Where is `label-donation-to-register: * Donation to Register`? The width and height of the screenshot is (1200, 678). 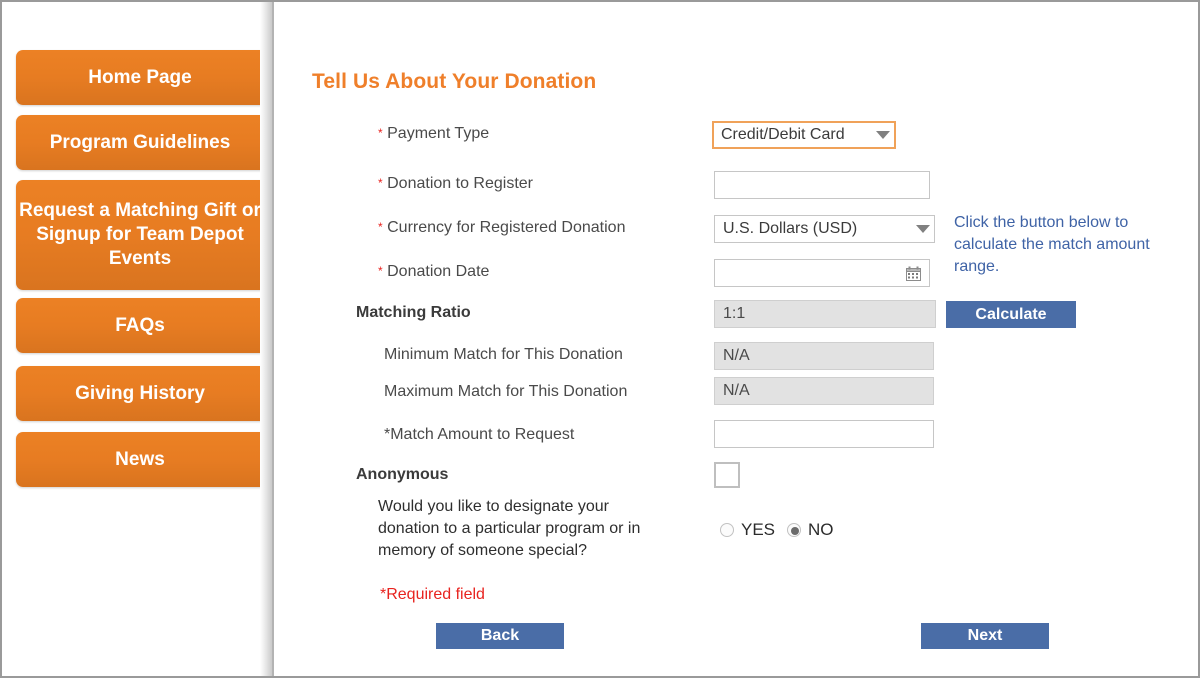
label-donation-to-register: * Donation to Register is located at coordinates (455, 184).